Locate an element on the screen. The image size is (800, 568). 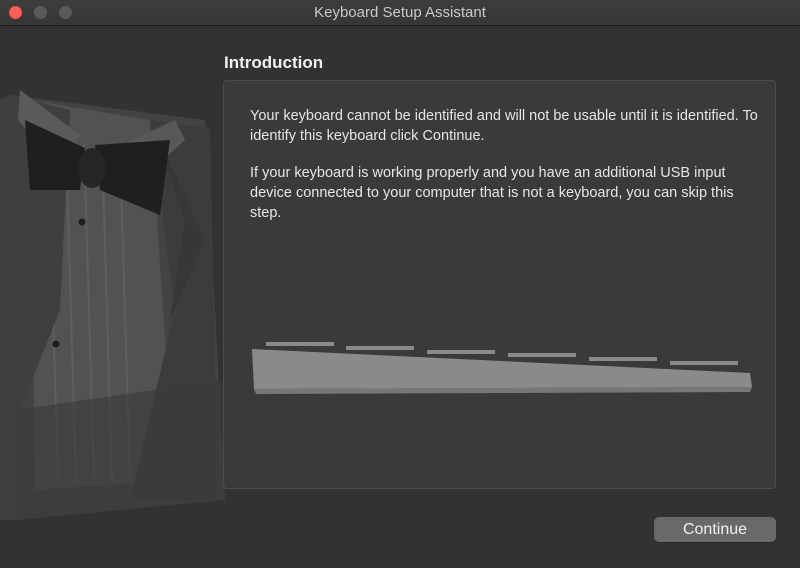
window-title: Keyboard Setup Assistant is located at coordinates (400, 12).